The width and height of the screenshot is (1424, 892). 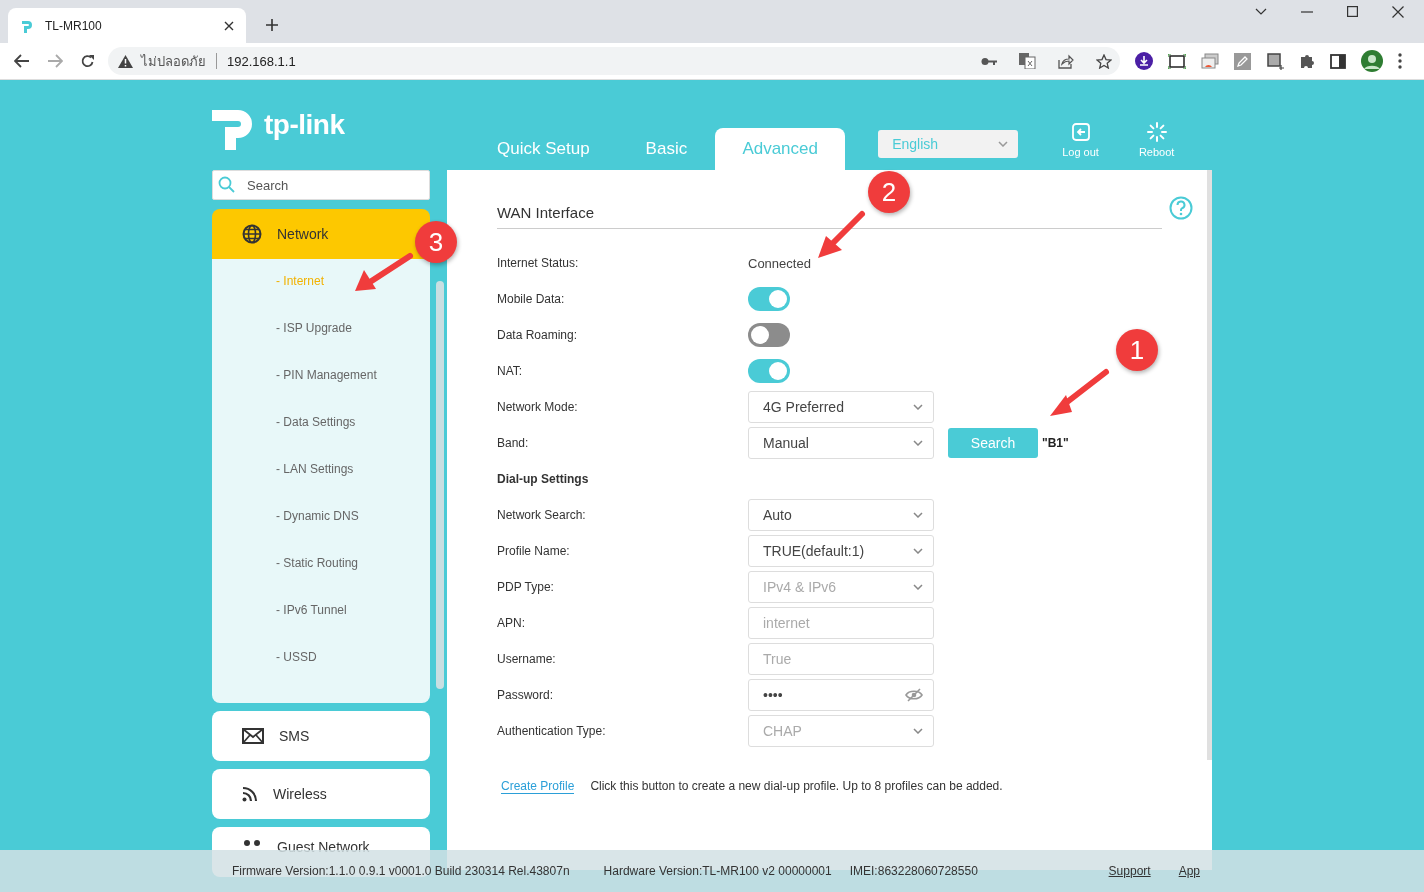 What do you see at coordinates (513, 443) in the screenshot?
I see `field-label: Band:` at bounding box center [513, 443].